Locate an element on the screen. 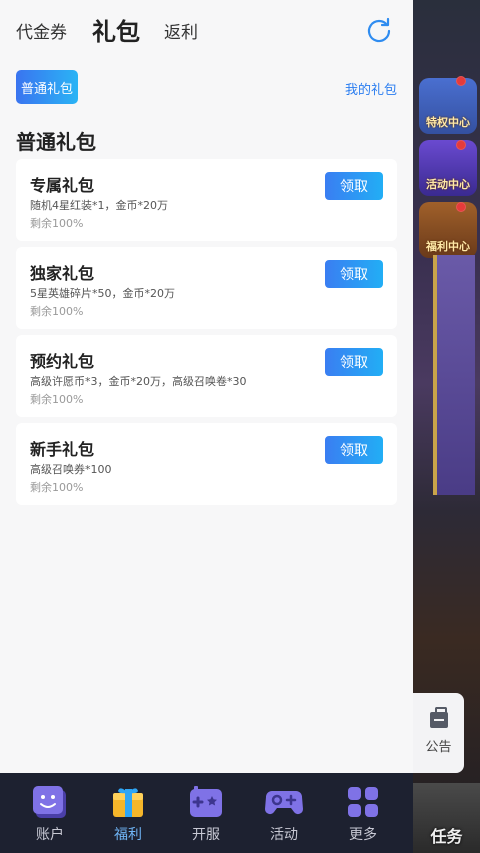  refresh-icon is located at coordinates (379, 31).